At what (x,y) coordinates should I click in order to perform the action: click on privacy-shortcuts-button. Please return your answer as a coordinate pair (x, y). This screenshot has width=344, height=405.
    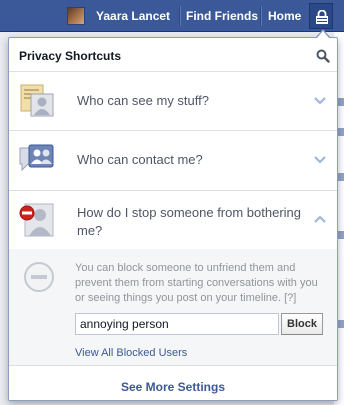
    Looking at the image, I should click on (321, 16).